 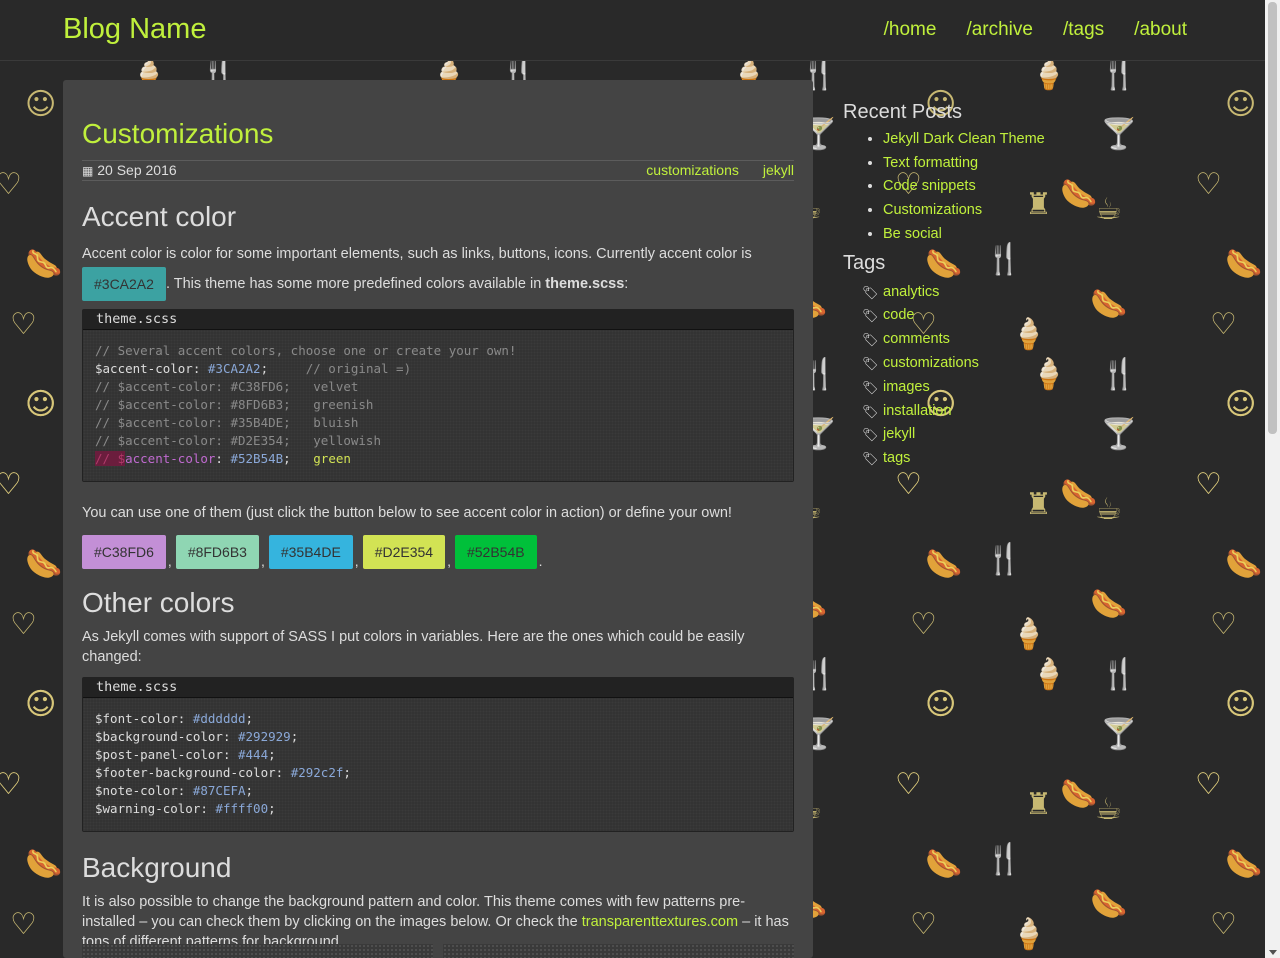 What do you see at coordinates (988, 235) in the screenshot?
I see `list-item: Be social` at bounding box center [988, 235].